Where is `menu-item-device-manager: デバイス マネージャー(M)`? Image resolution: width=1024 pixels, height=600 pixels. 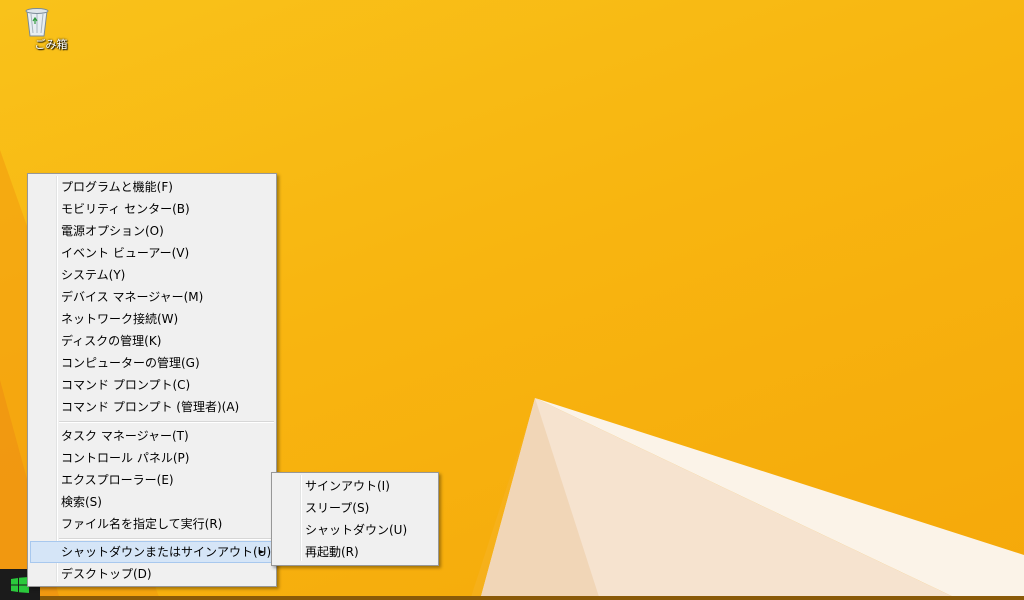 menu-item-device-manager: デバイス マネージャー(M) is located at coordinates (152, 297).